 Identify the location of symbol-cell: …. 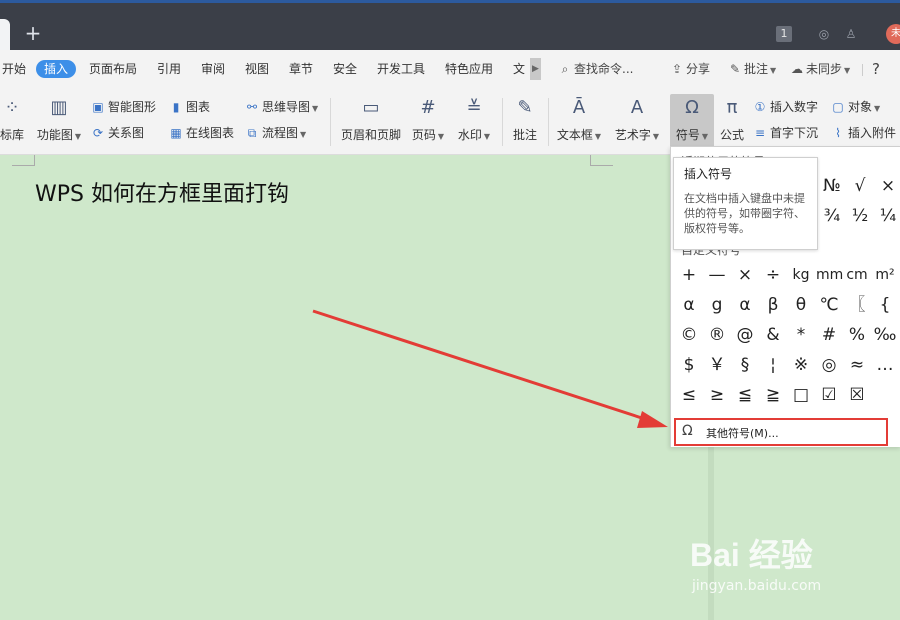
(885, 365).